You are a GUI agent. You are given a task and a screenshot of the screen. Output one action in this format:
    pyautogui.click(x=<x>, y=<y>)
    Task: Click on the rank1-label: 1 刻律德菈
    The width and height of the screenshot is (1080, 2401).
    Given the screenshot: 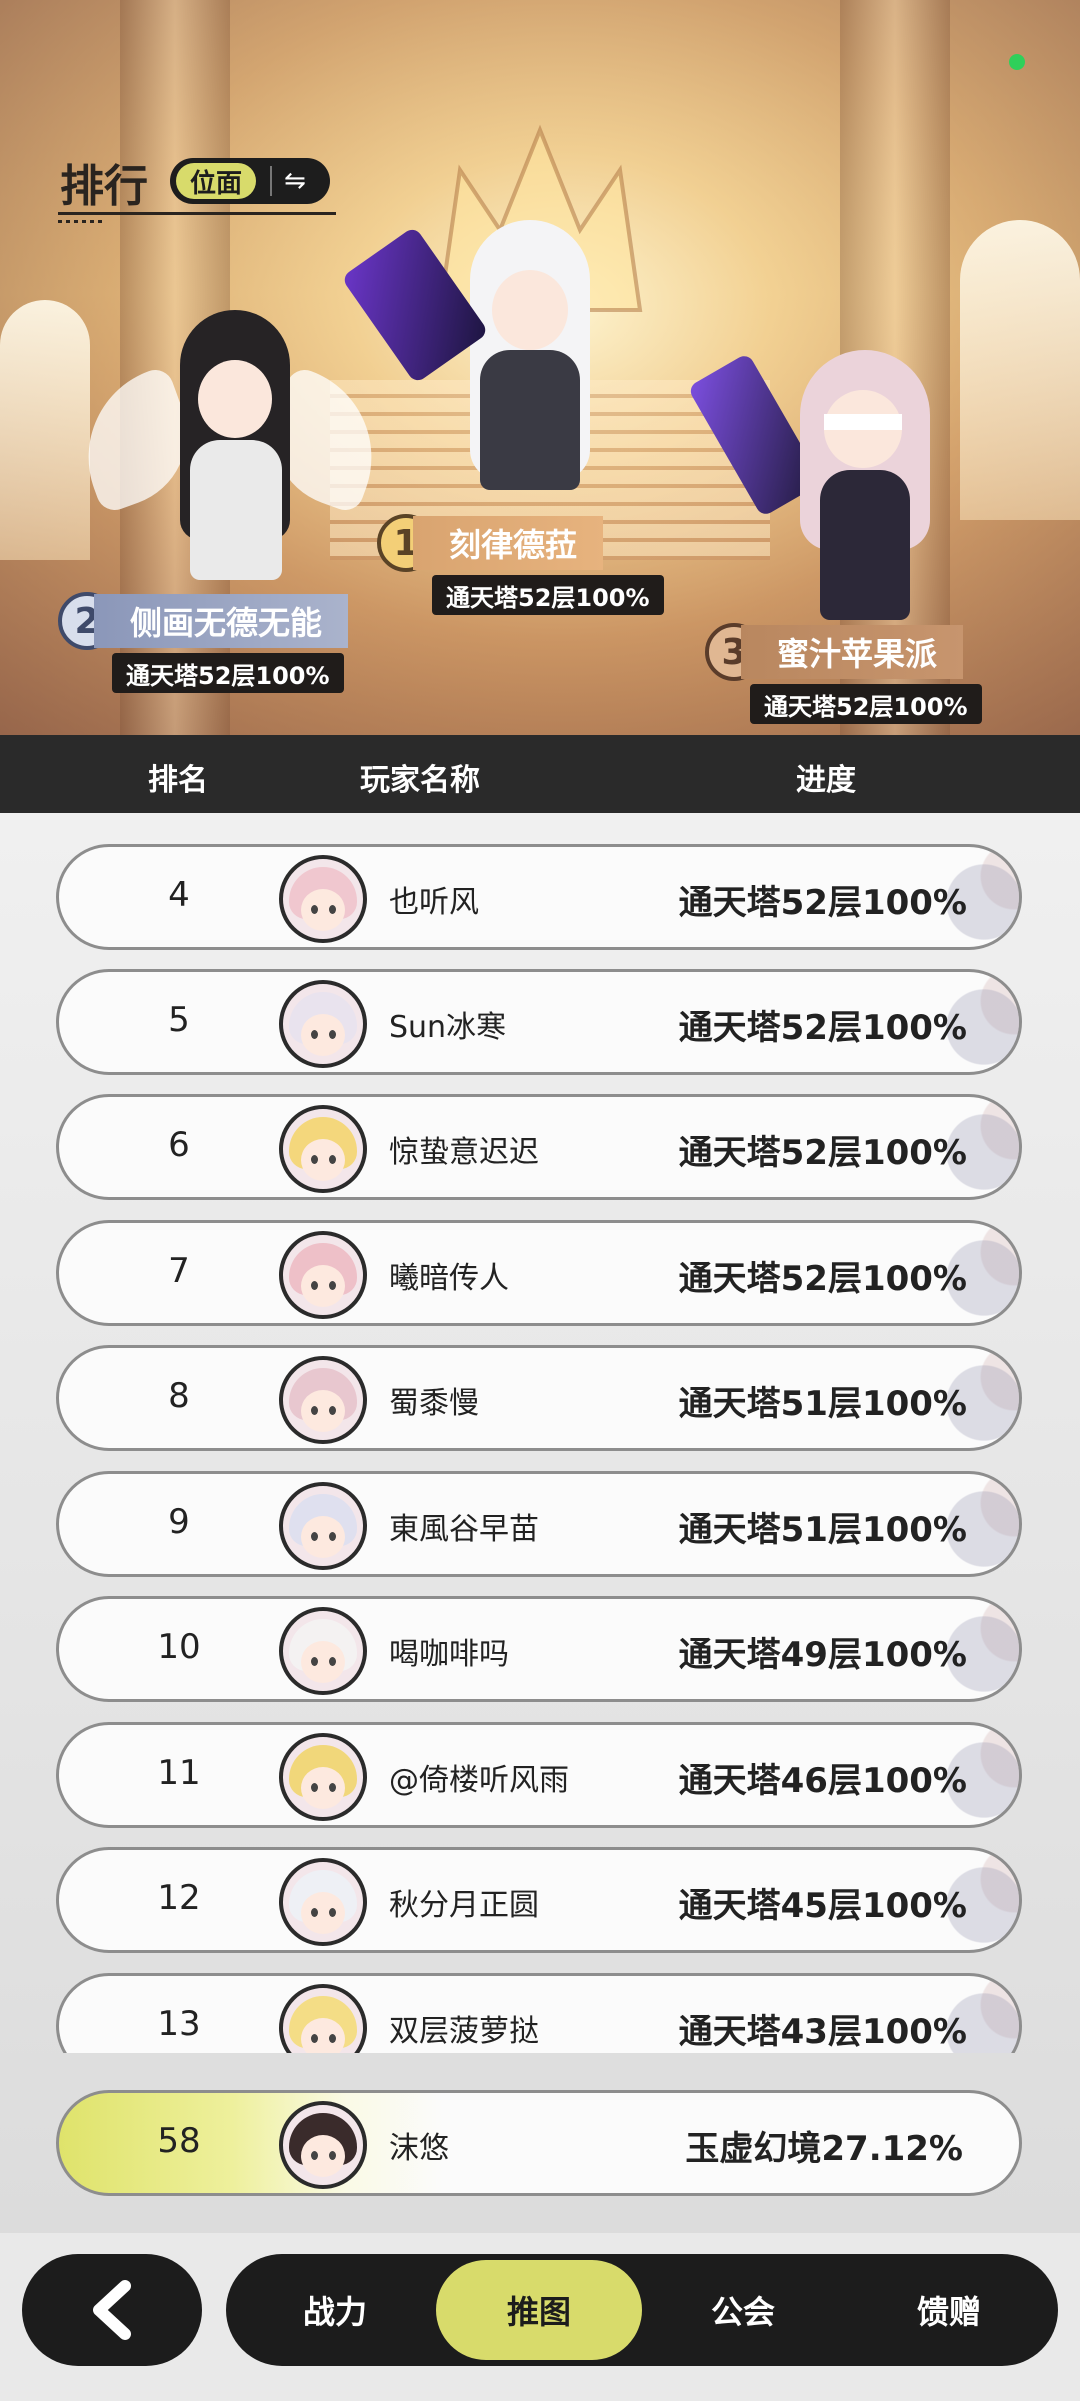 What is the action you would take?
    pyautogui.click(x=490, y=543)
    